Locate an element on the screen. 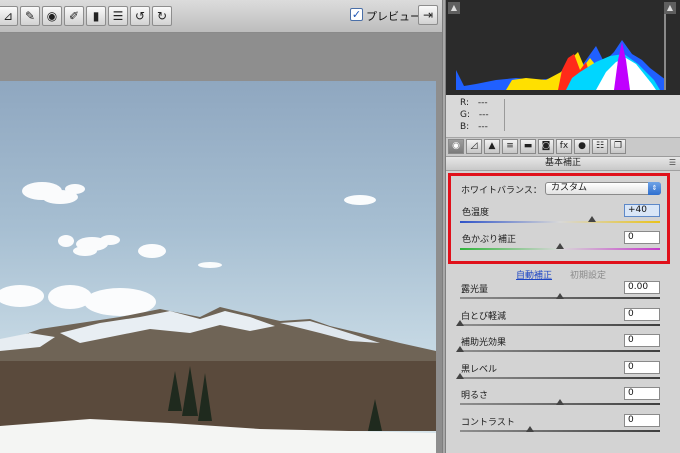 This screenshot has height=453, width=680. section-menu-icon: ☰ is located at coordinates (672, 162).